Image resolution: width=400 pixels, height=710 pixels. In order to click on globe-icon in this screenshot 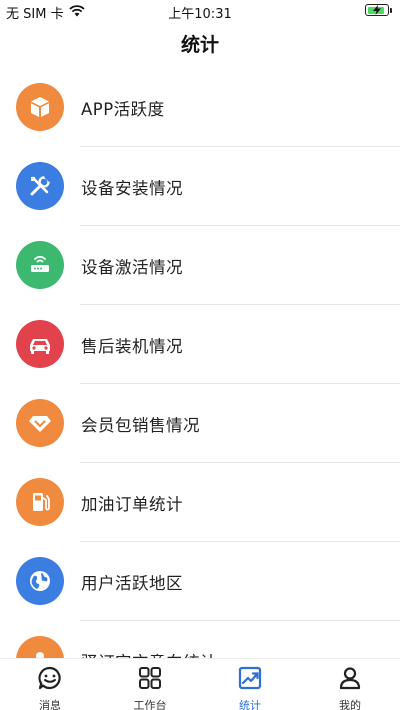, I will do `click(40, 581)`.